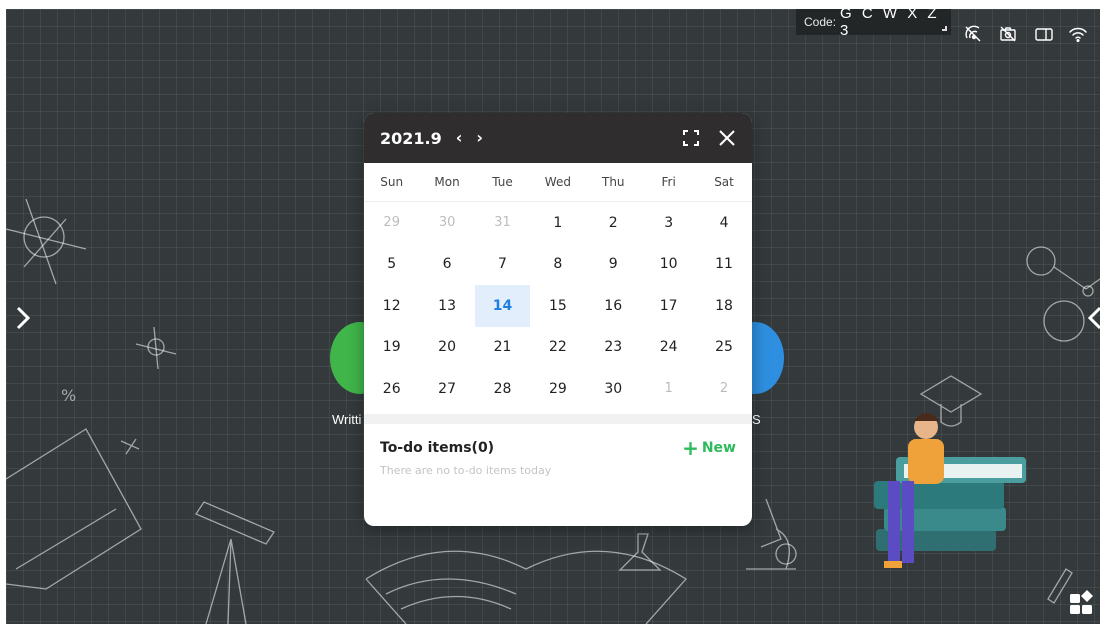 This screenshot has height=625, width=1104. Describe the element at coordinates (347, 419) in the screenshot. I see `writing-app-label: Writti` at that location.